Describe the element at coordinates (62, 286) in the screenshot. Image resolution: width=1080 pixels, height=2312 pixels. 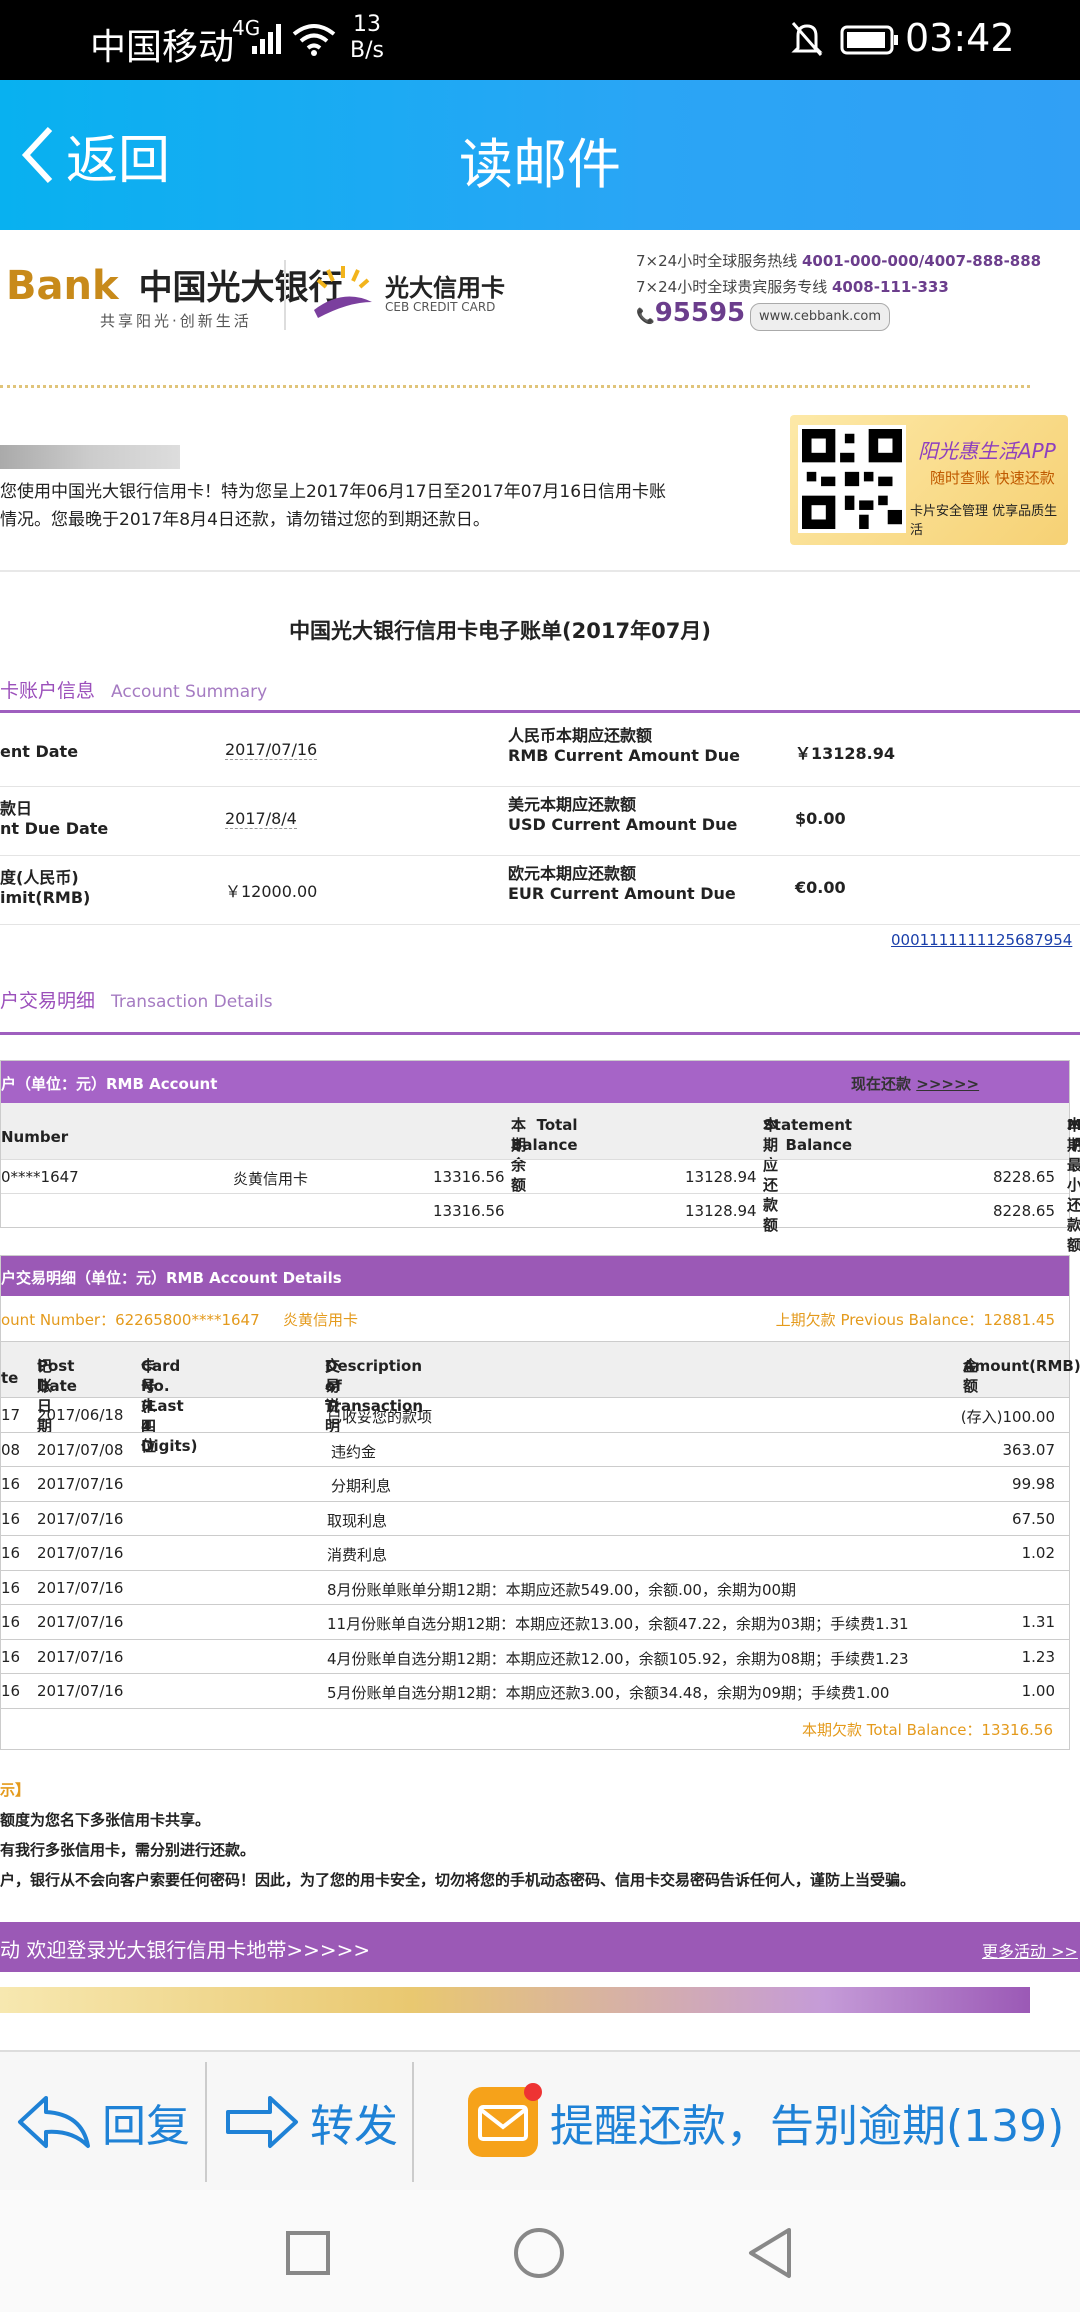
I see `bank-logo-text: Bank` at that location.